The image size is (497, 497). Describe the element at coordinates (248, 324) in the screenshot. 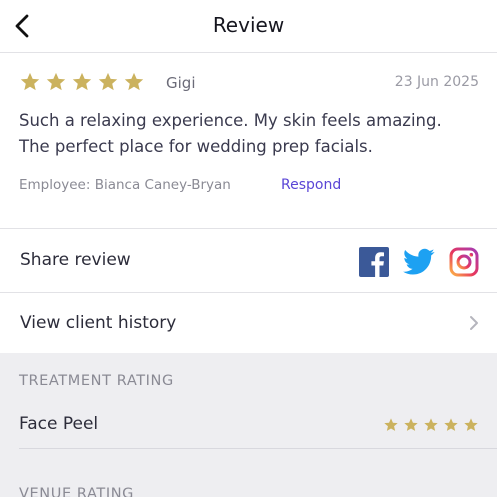

I see `view-client-history-row: View client history` at that location.